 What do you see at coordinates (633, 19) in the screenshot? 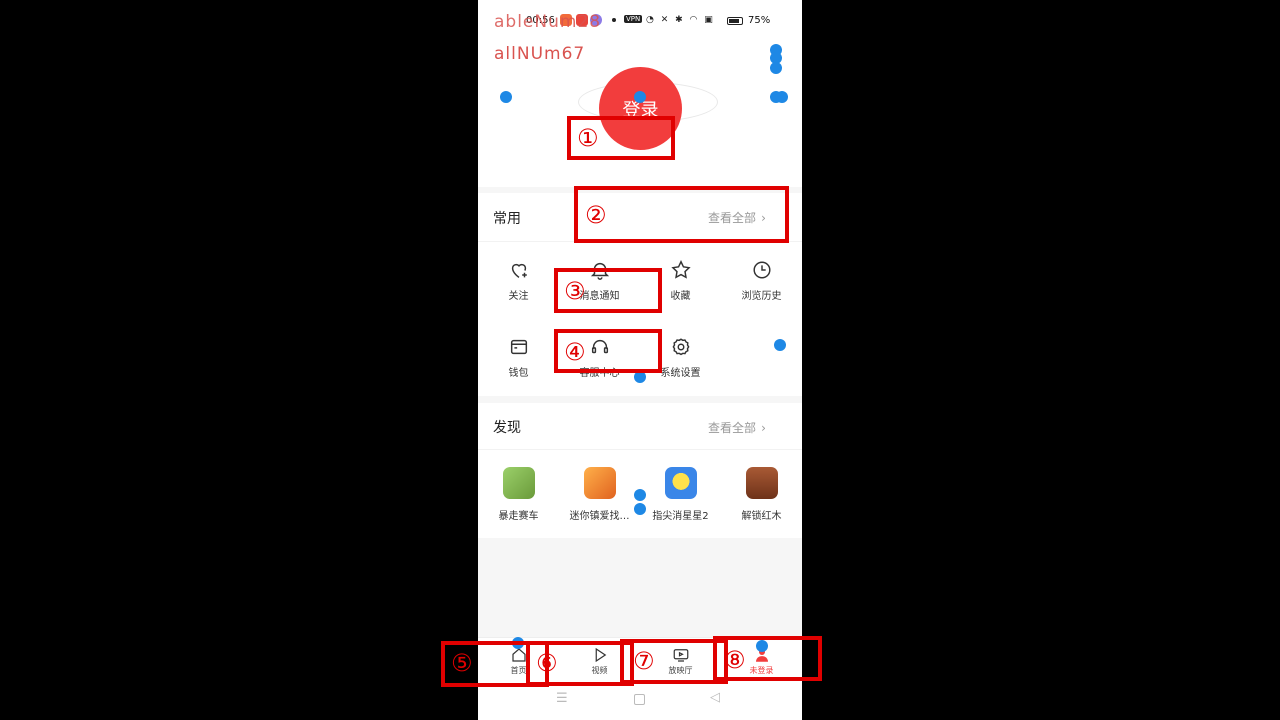
I see `vpn-icon: VPN` at bounding box center [633, 19].